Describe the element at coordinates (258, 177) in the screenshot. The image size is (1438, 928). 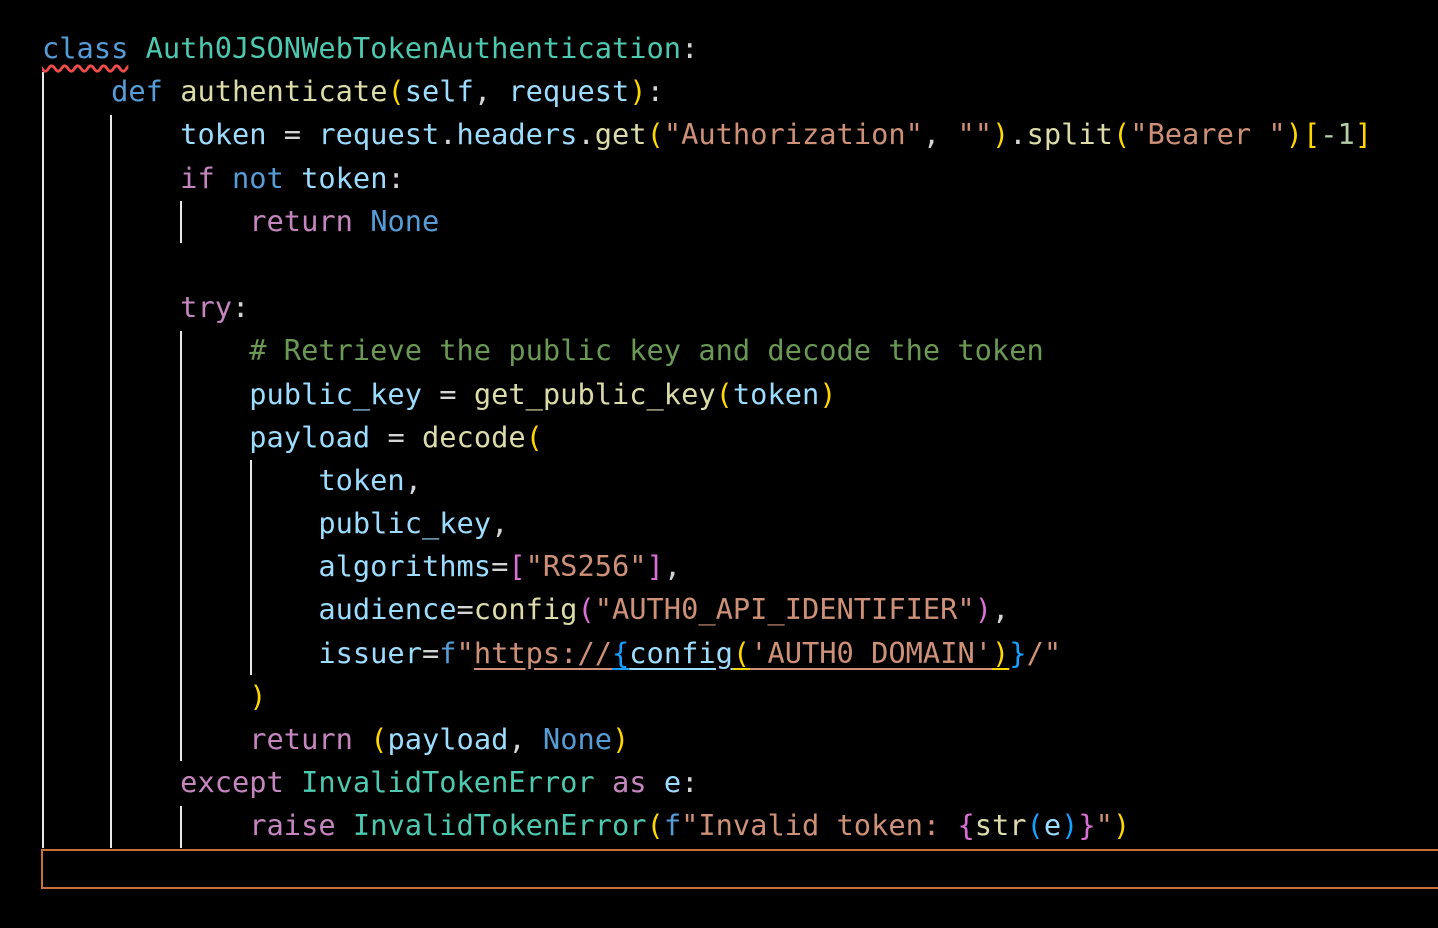
I see `code-token: not` at that location.